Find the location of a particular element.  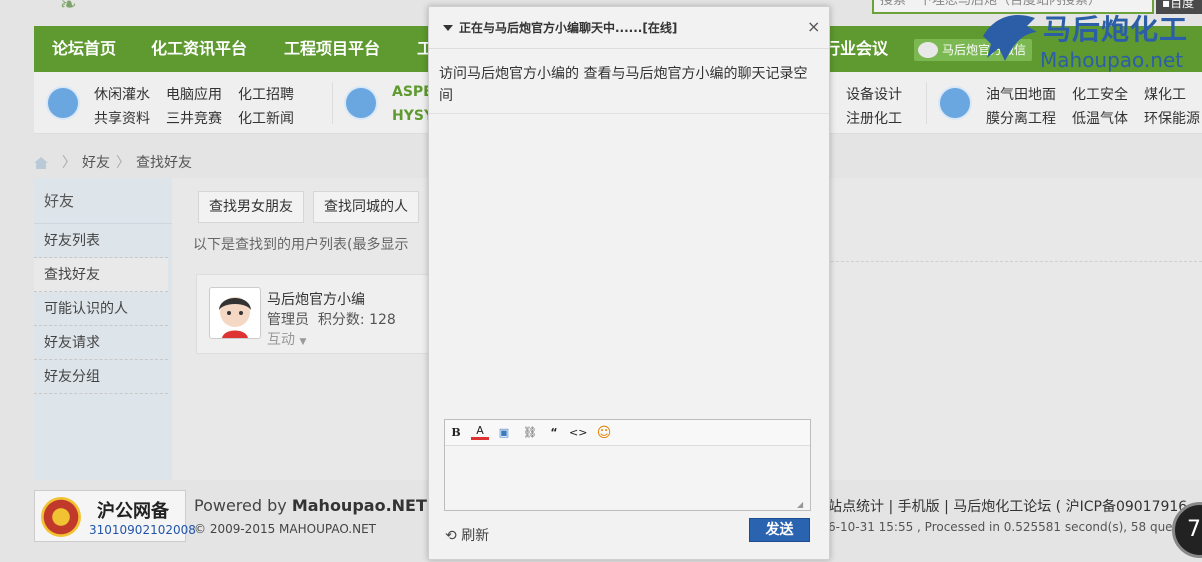

bold-icon: B is located at coordinates (456, 433).